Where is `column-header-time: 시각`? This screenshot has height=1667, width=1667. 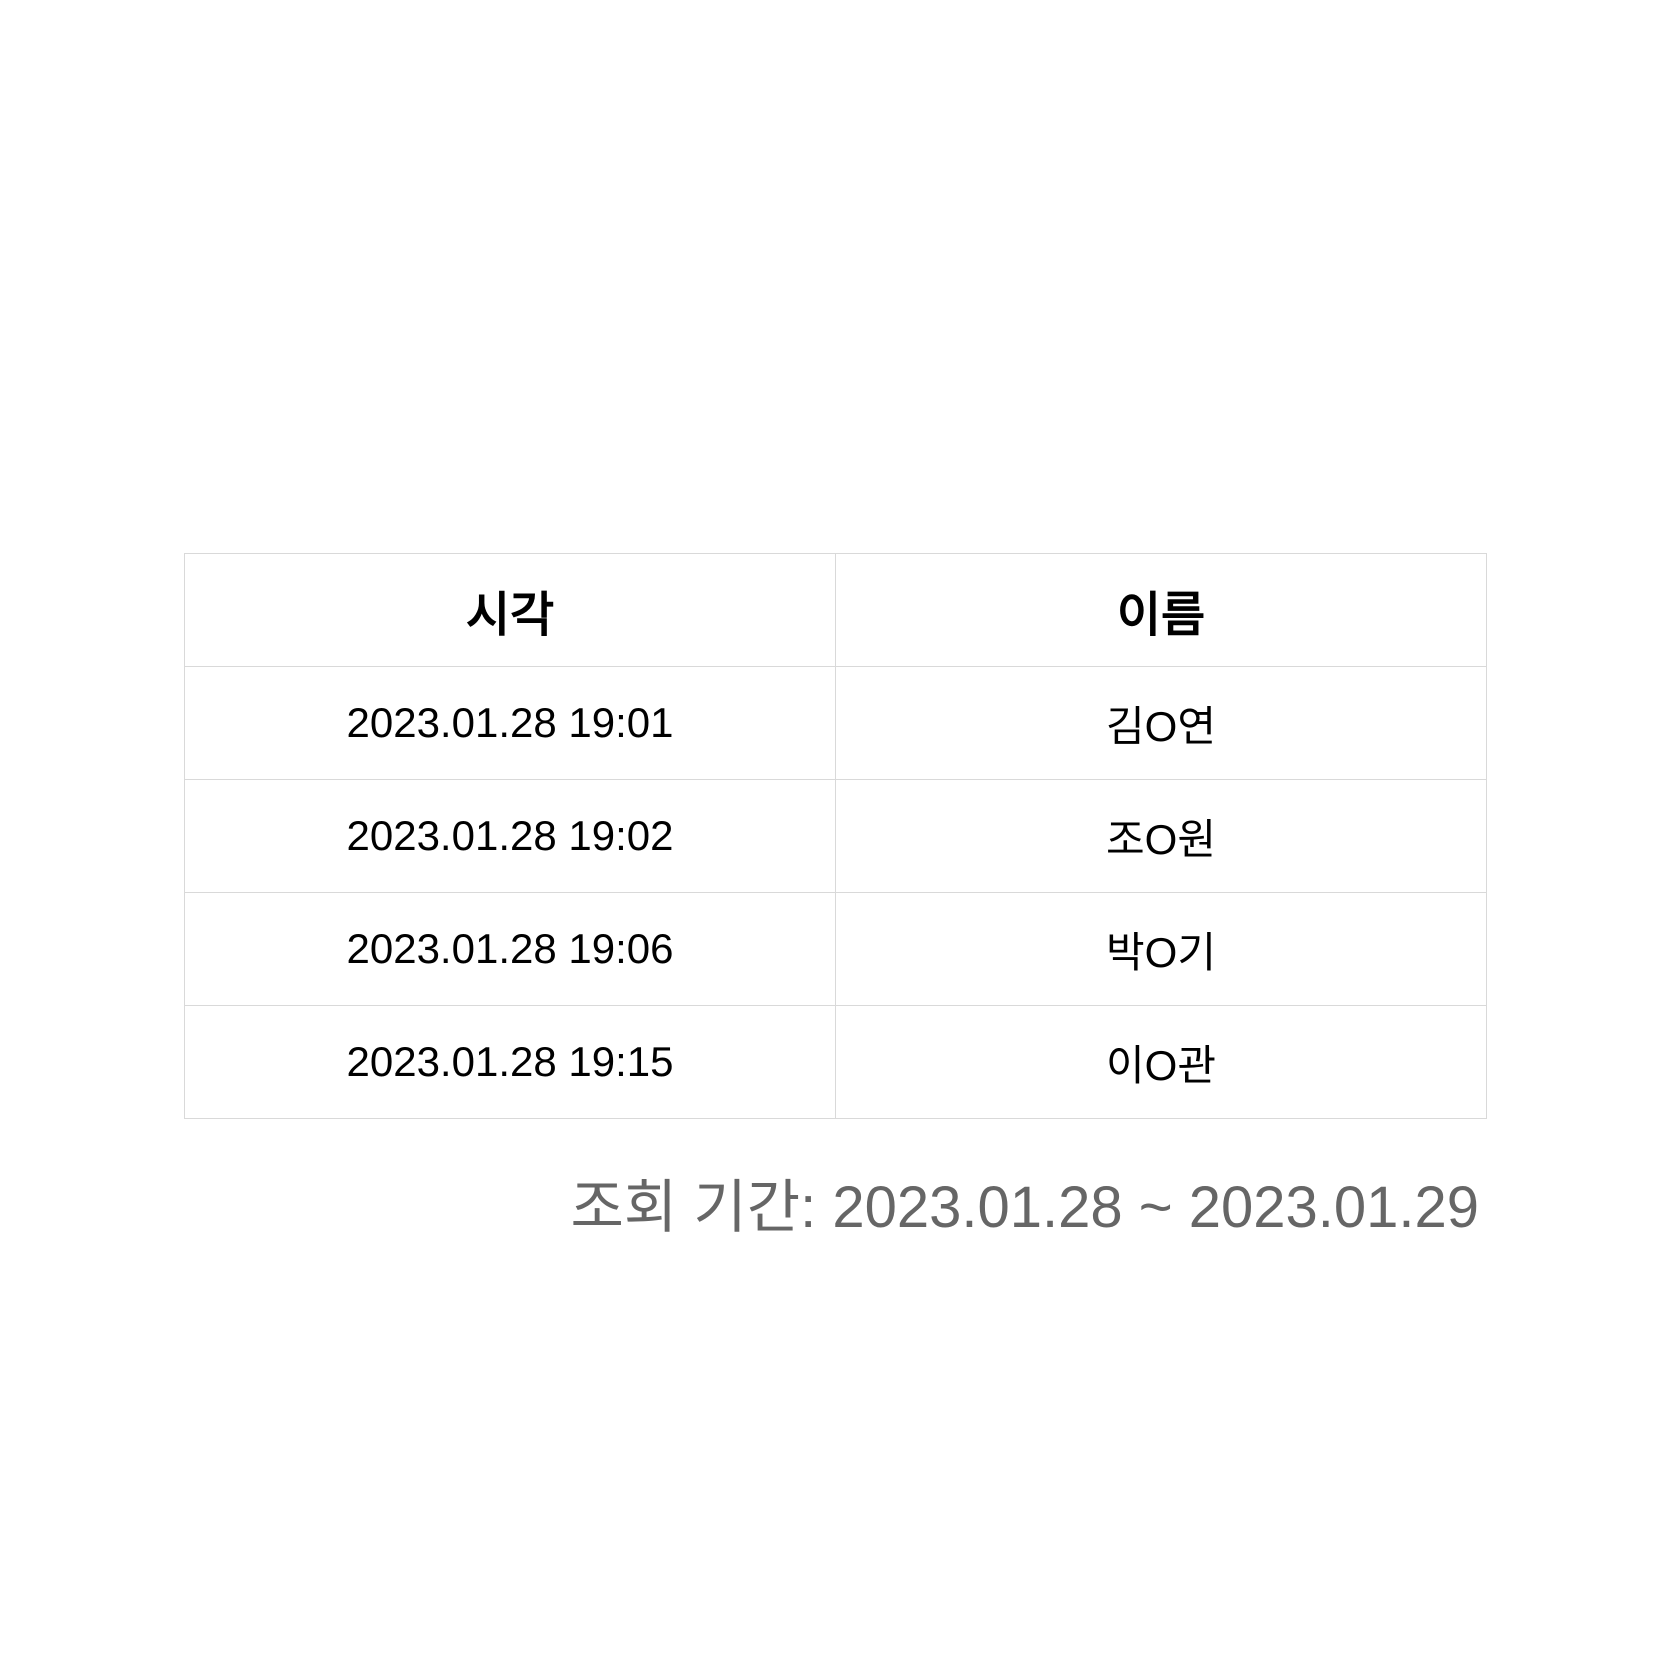
column-header-time: 시각 is located at coordinates (510, 610).